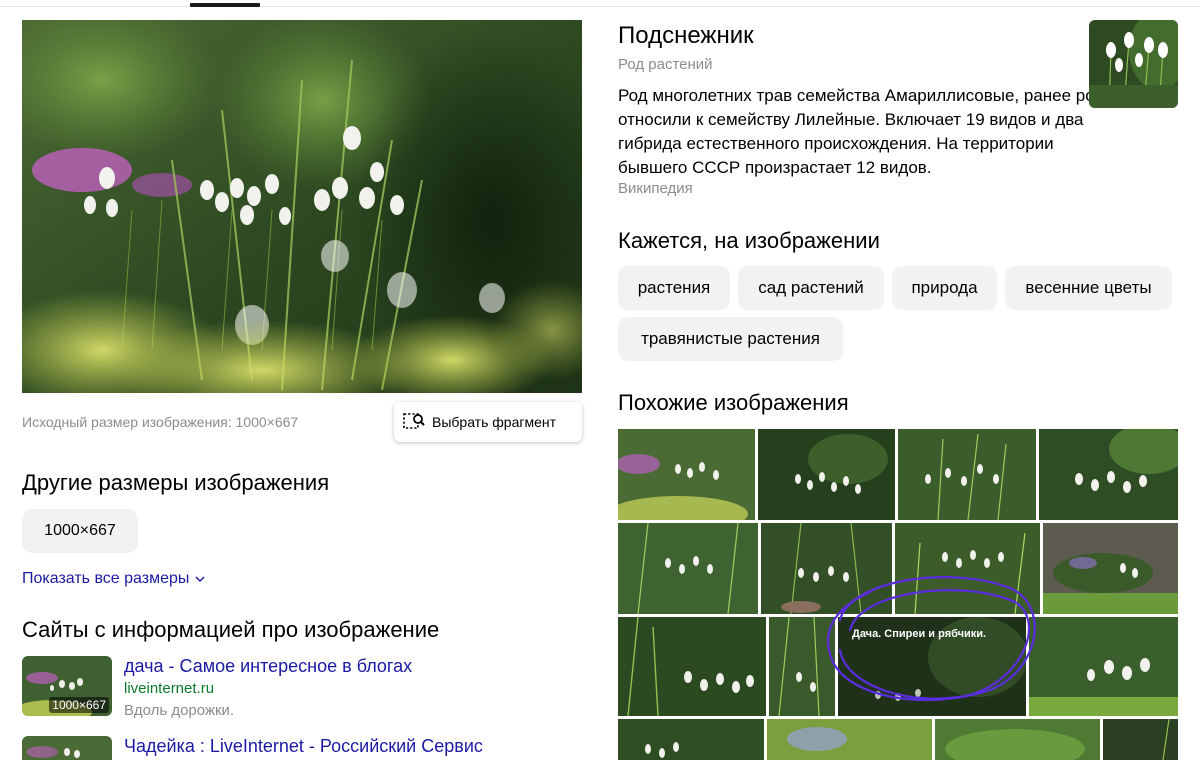 The image size is (1200, 760). What do you see at coordinates (80, 531) in the screenshot?
I see `size-option-1000x667: 1000×667` at bounding box center [80, 531].